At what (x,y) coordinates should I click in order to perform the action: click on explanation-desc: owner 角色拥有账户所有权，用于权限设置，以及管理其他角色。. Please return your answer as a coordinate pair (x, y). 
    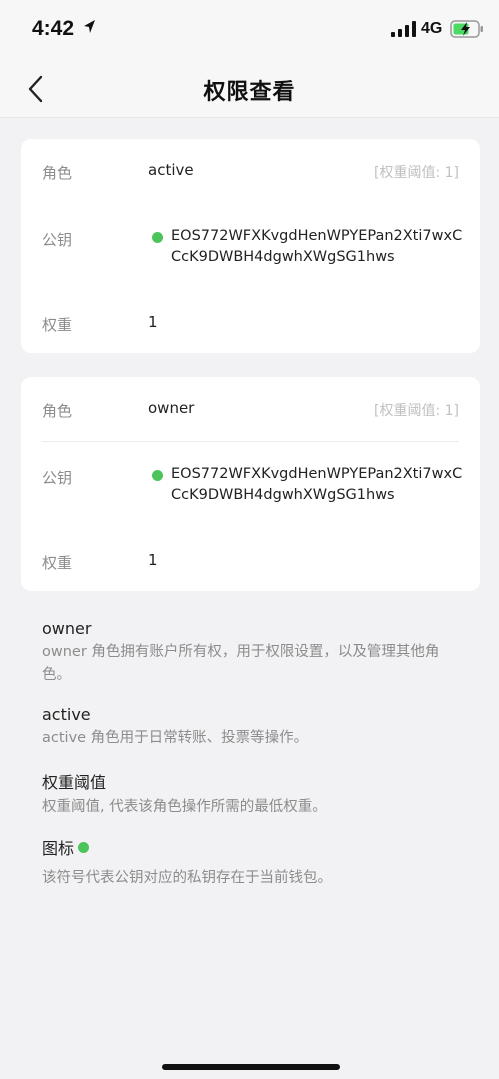
    Looking at the image, I should click on (241, 663).